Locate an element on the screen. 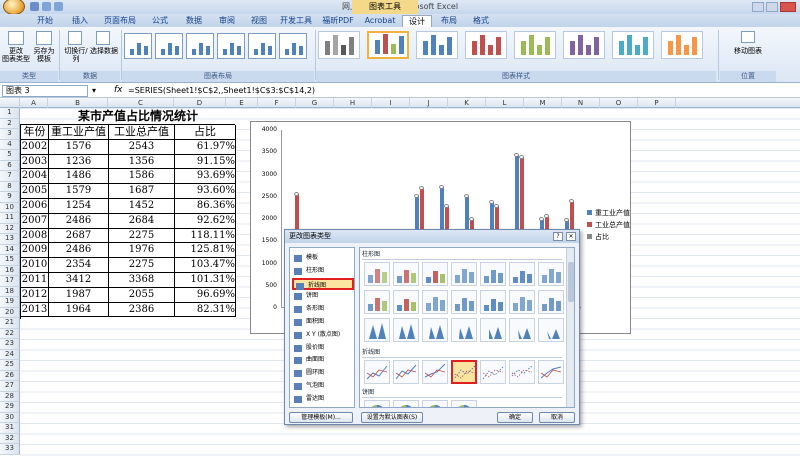  dialog-close-icon: ✕ is located at coordinates (571, 236).